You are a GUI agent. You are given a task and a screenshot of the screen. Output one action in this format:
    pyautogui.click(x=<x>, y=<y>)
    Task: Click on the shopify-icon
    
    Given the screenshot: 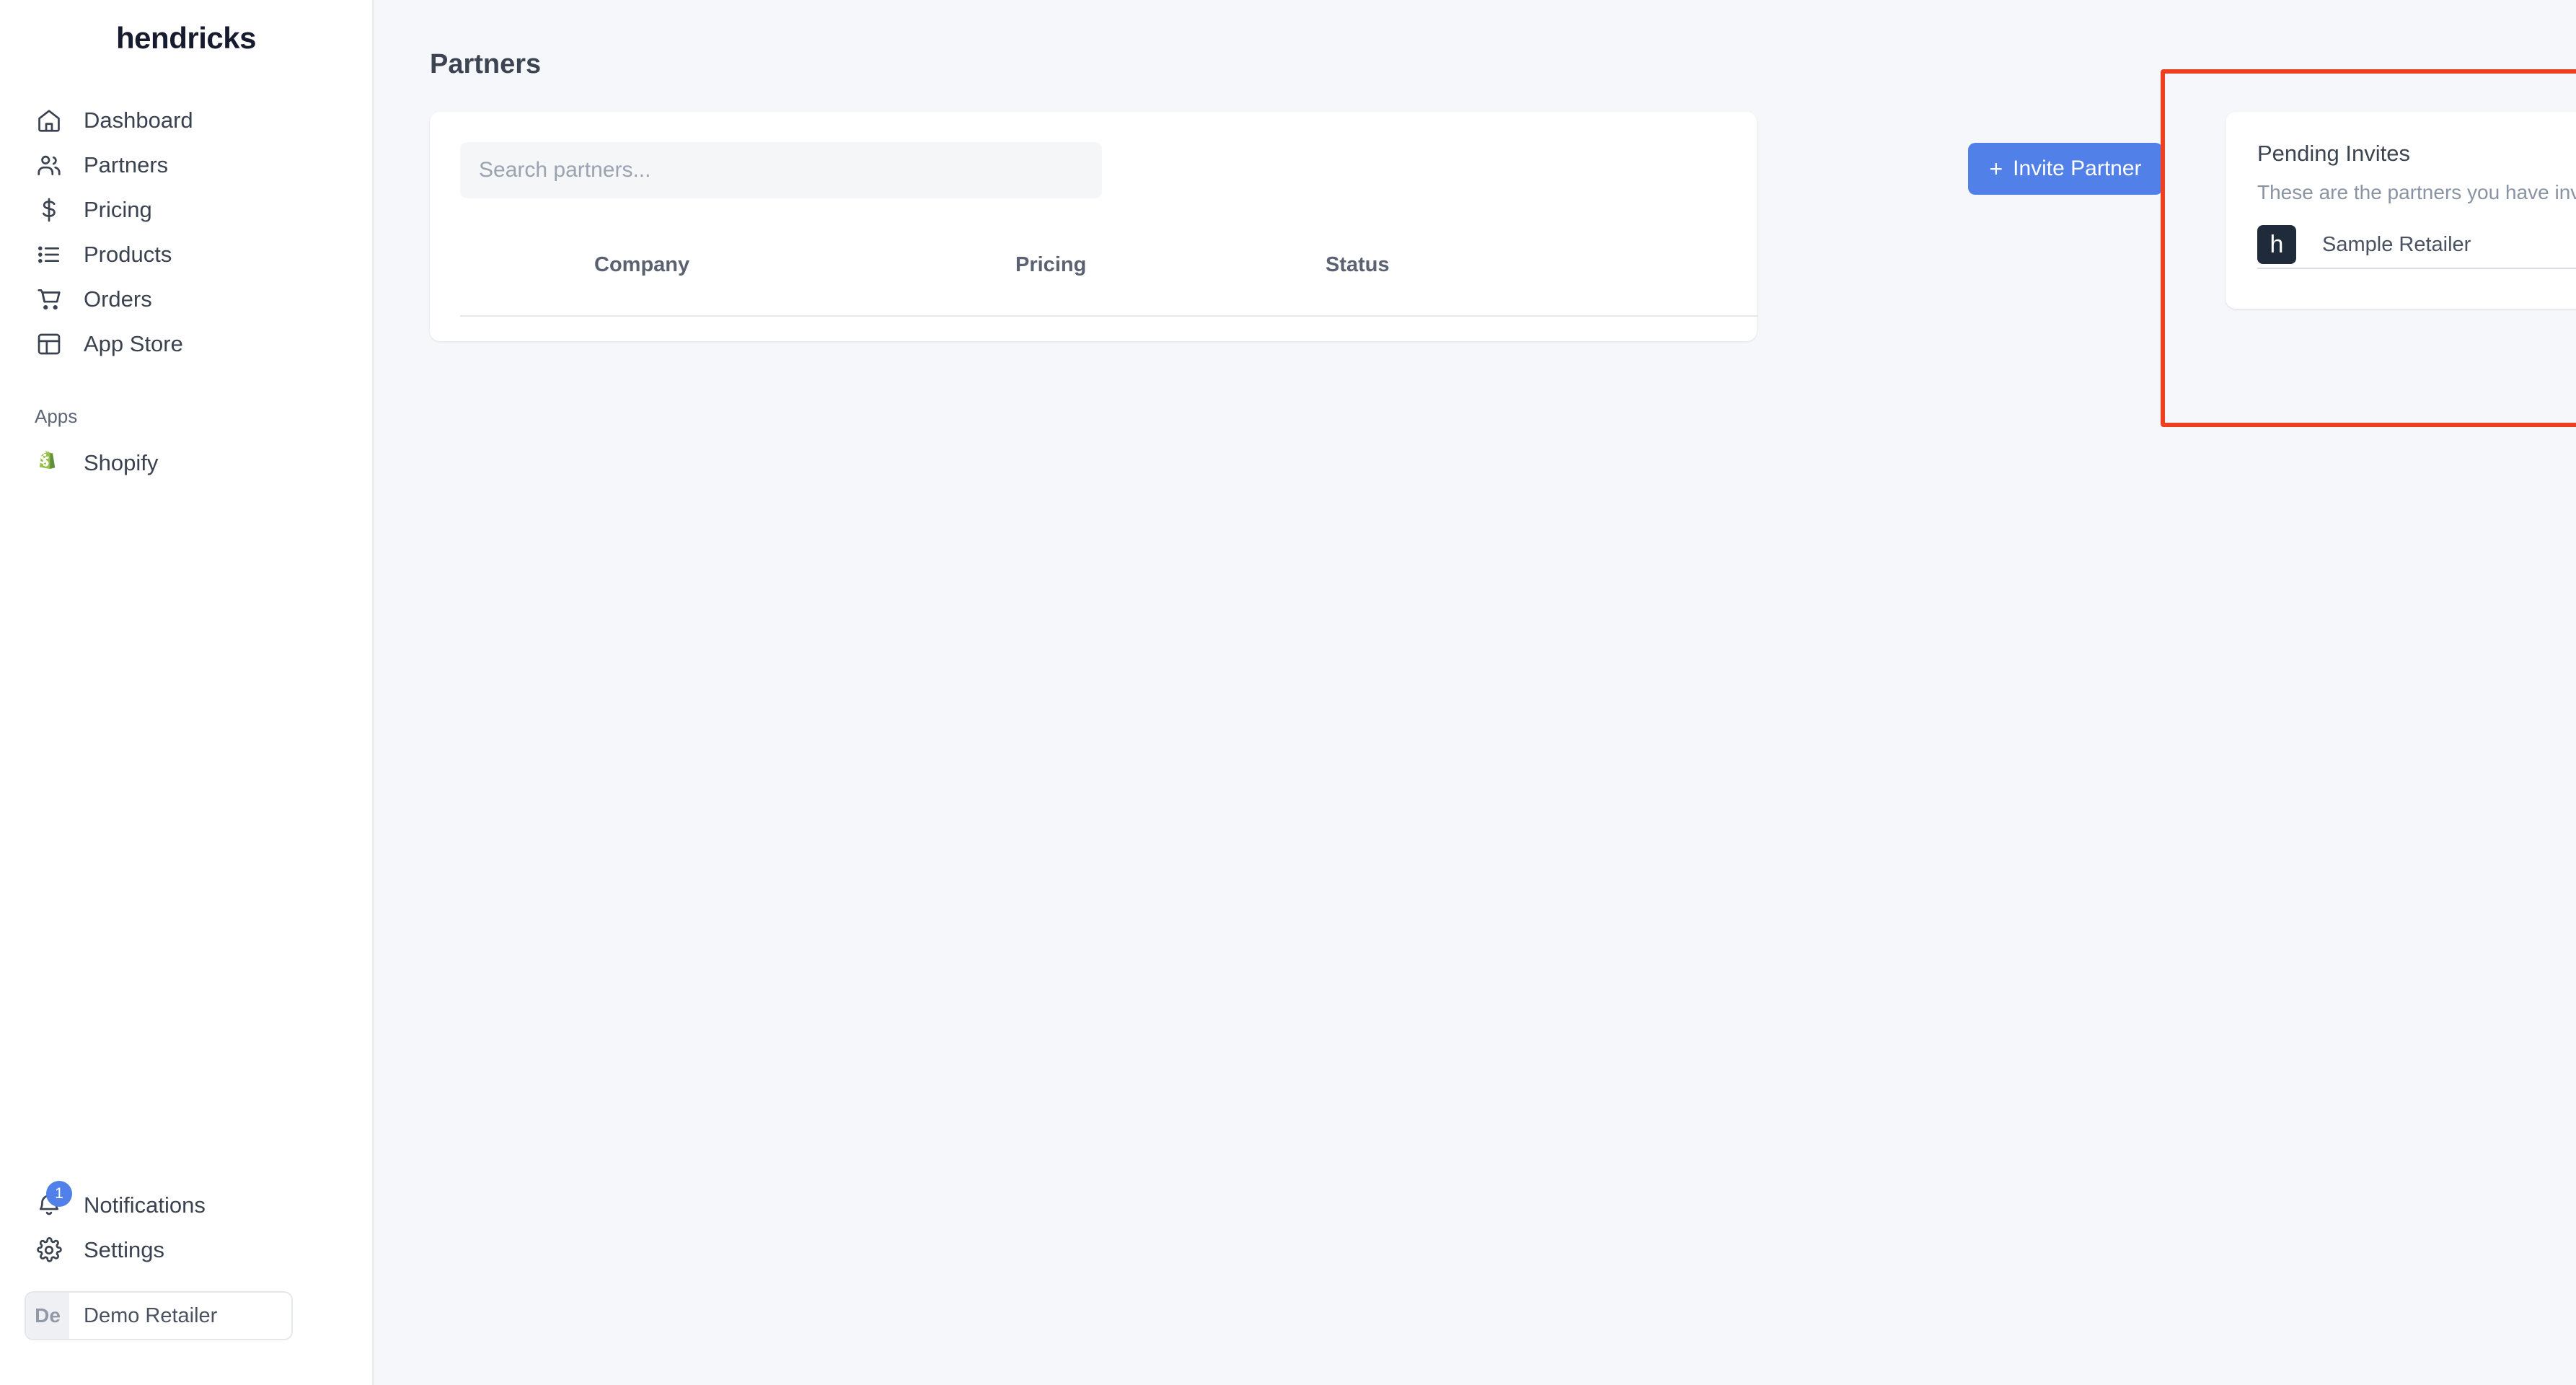 What is the action you would take?
    pyautogui.click(x=49, y=463)
    